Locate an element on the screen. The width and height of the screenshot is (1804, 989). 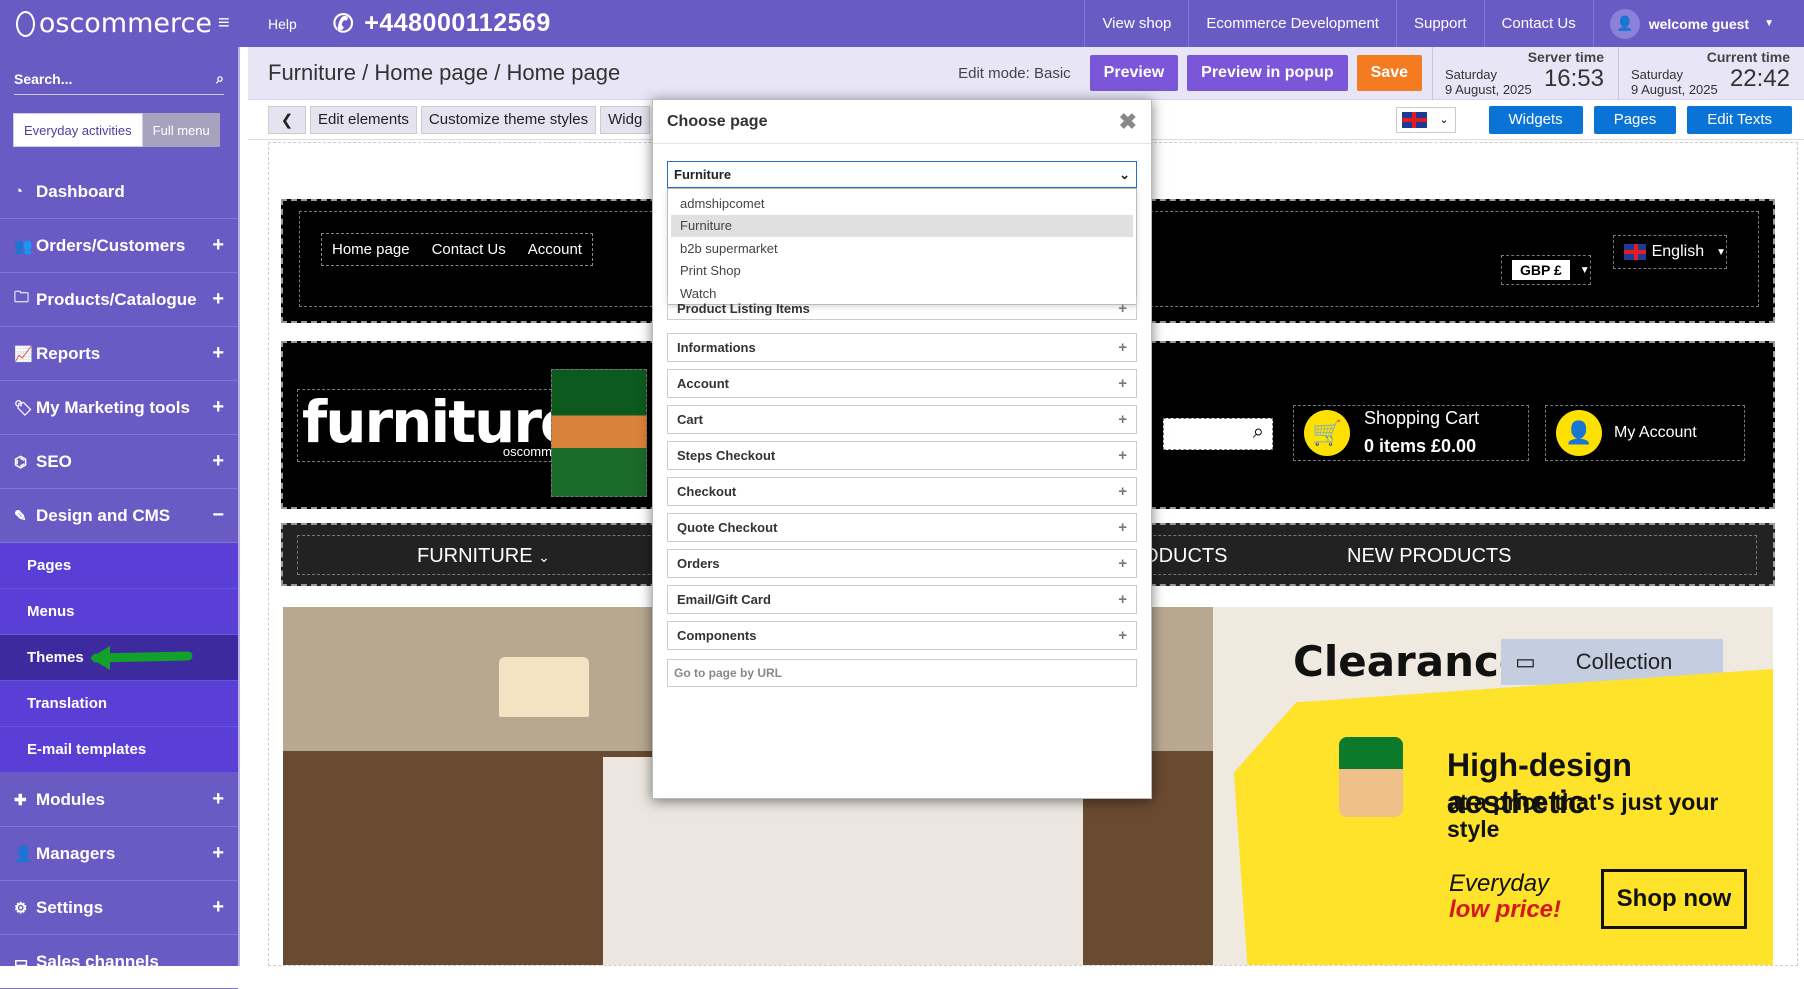
everyday-activities-button: Everyday activities is located at coordinates (78, 130).